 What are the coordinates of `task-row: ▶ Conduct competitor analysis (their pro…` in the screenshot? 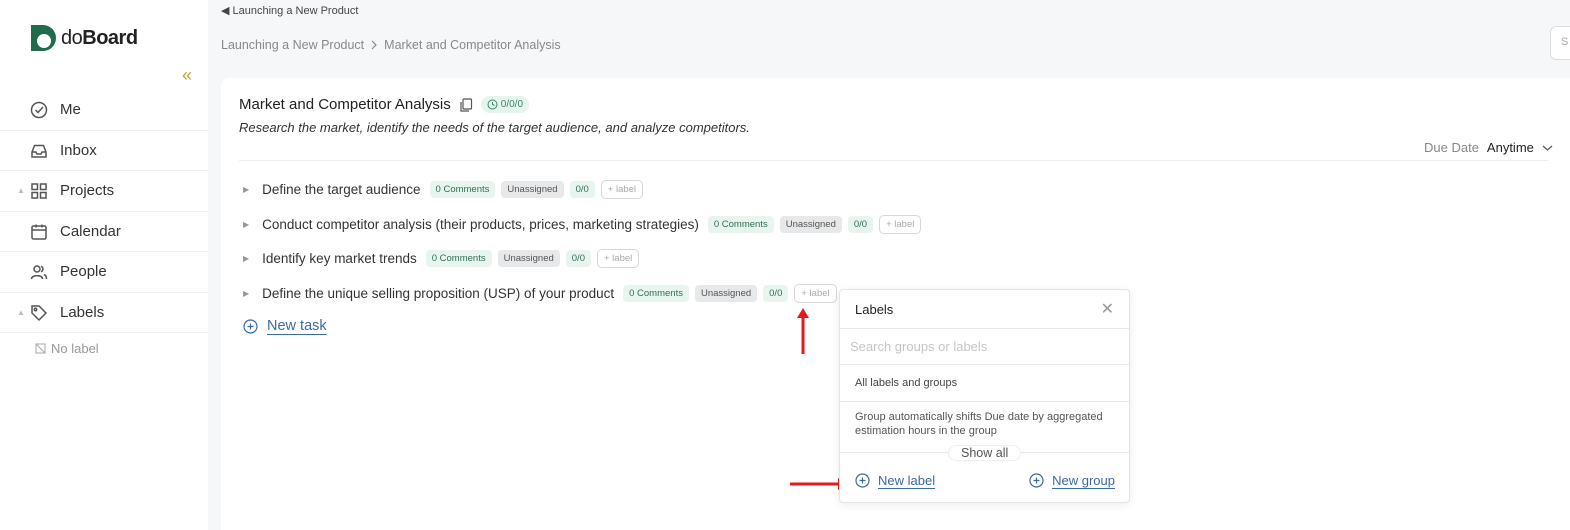 It's located at (582, 224).